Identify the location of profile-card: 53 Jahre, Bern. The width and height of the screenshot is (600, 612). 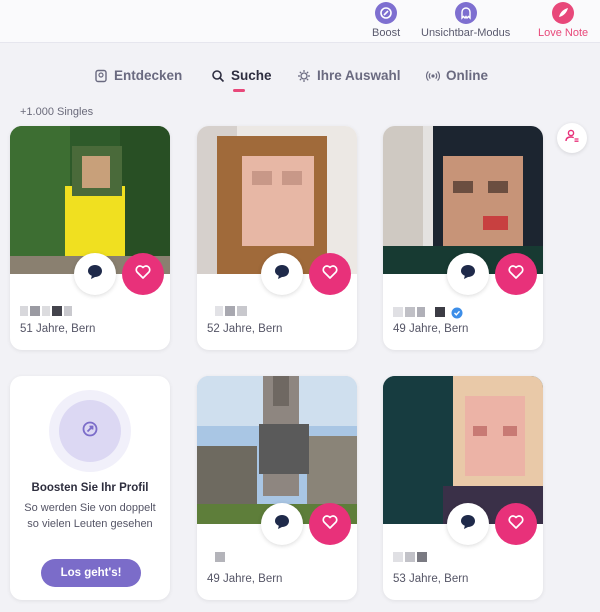
(463, 488).